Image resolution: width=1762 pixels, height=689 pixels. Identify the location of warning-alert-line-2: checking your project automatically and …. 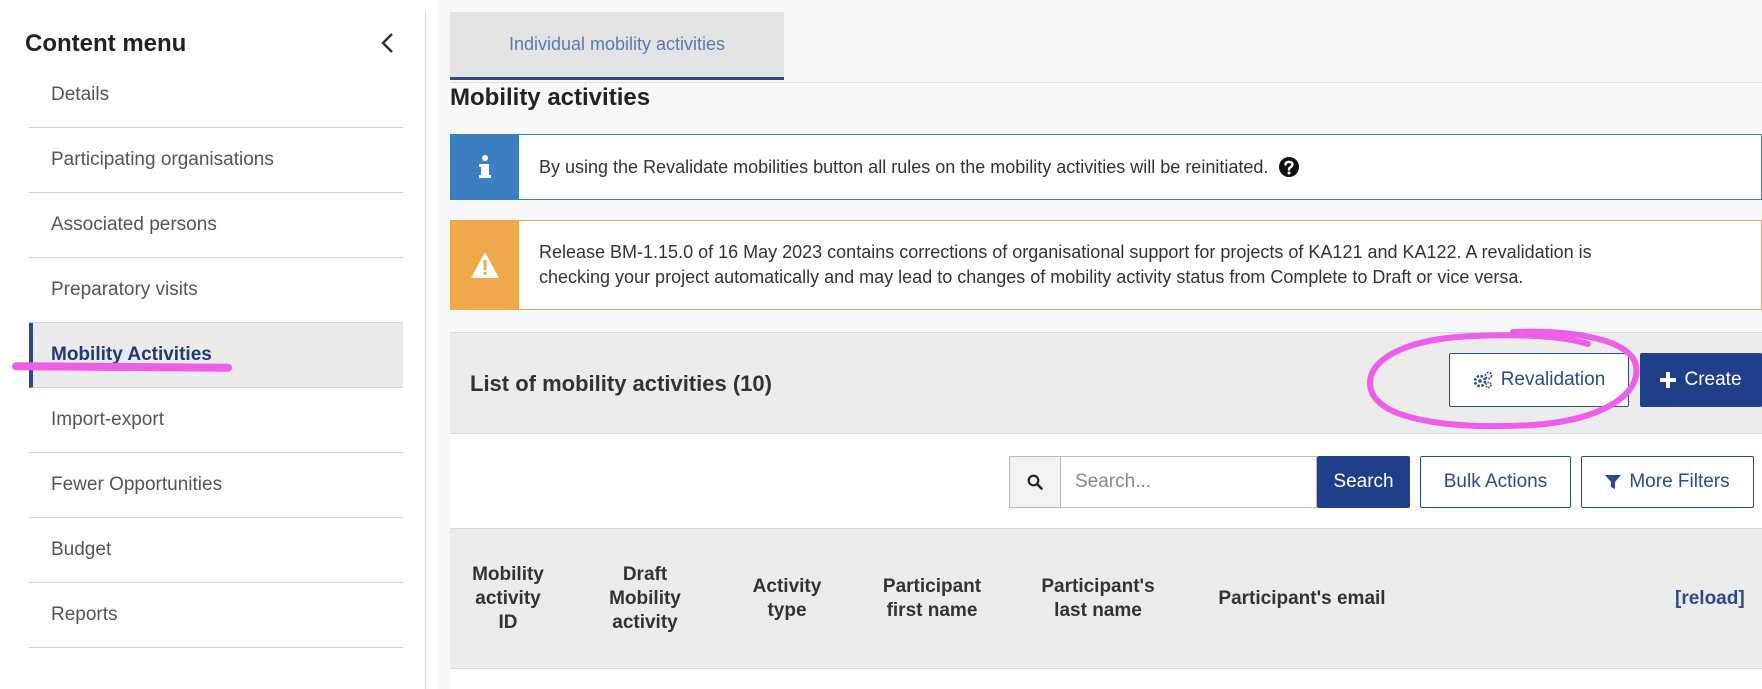
(1031, 277).